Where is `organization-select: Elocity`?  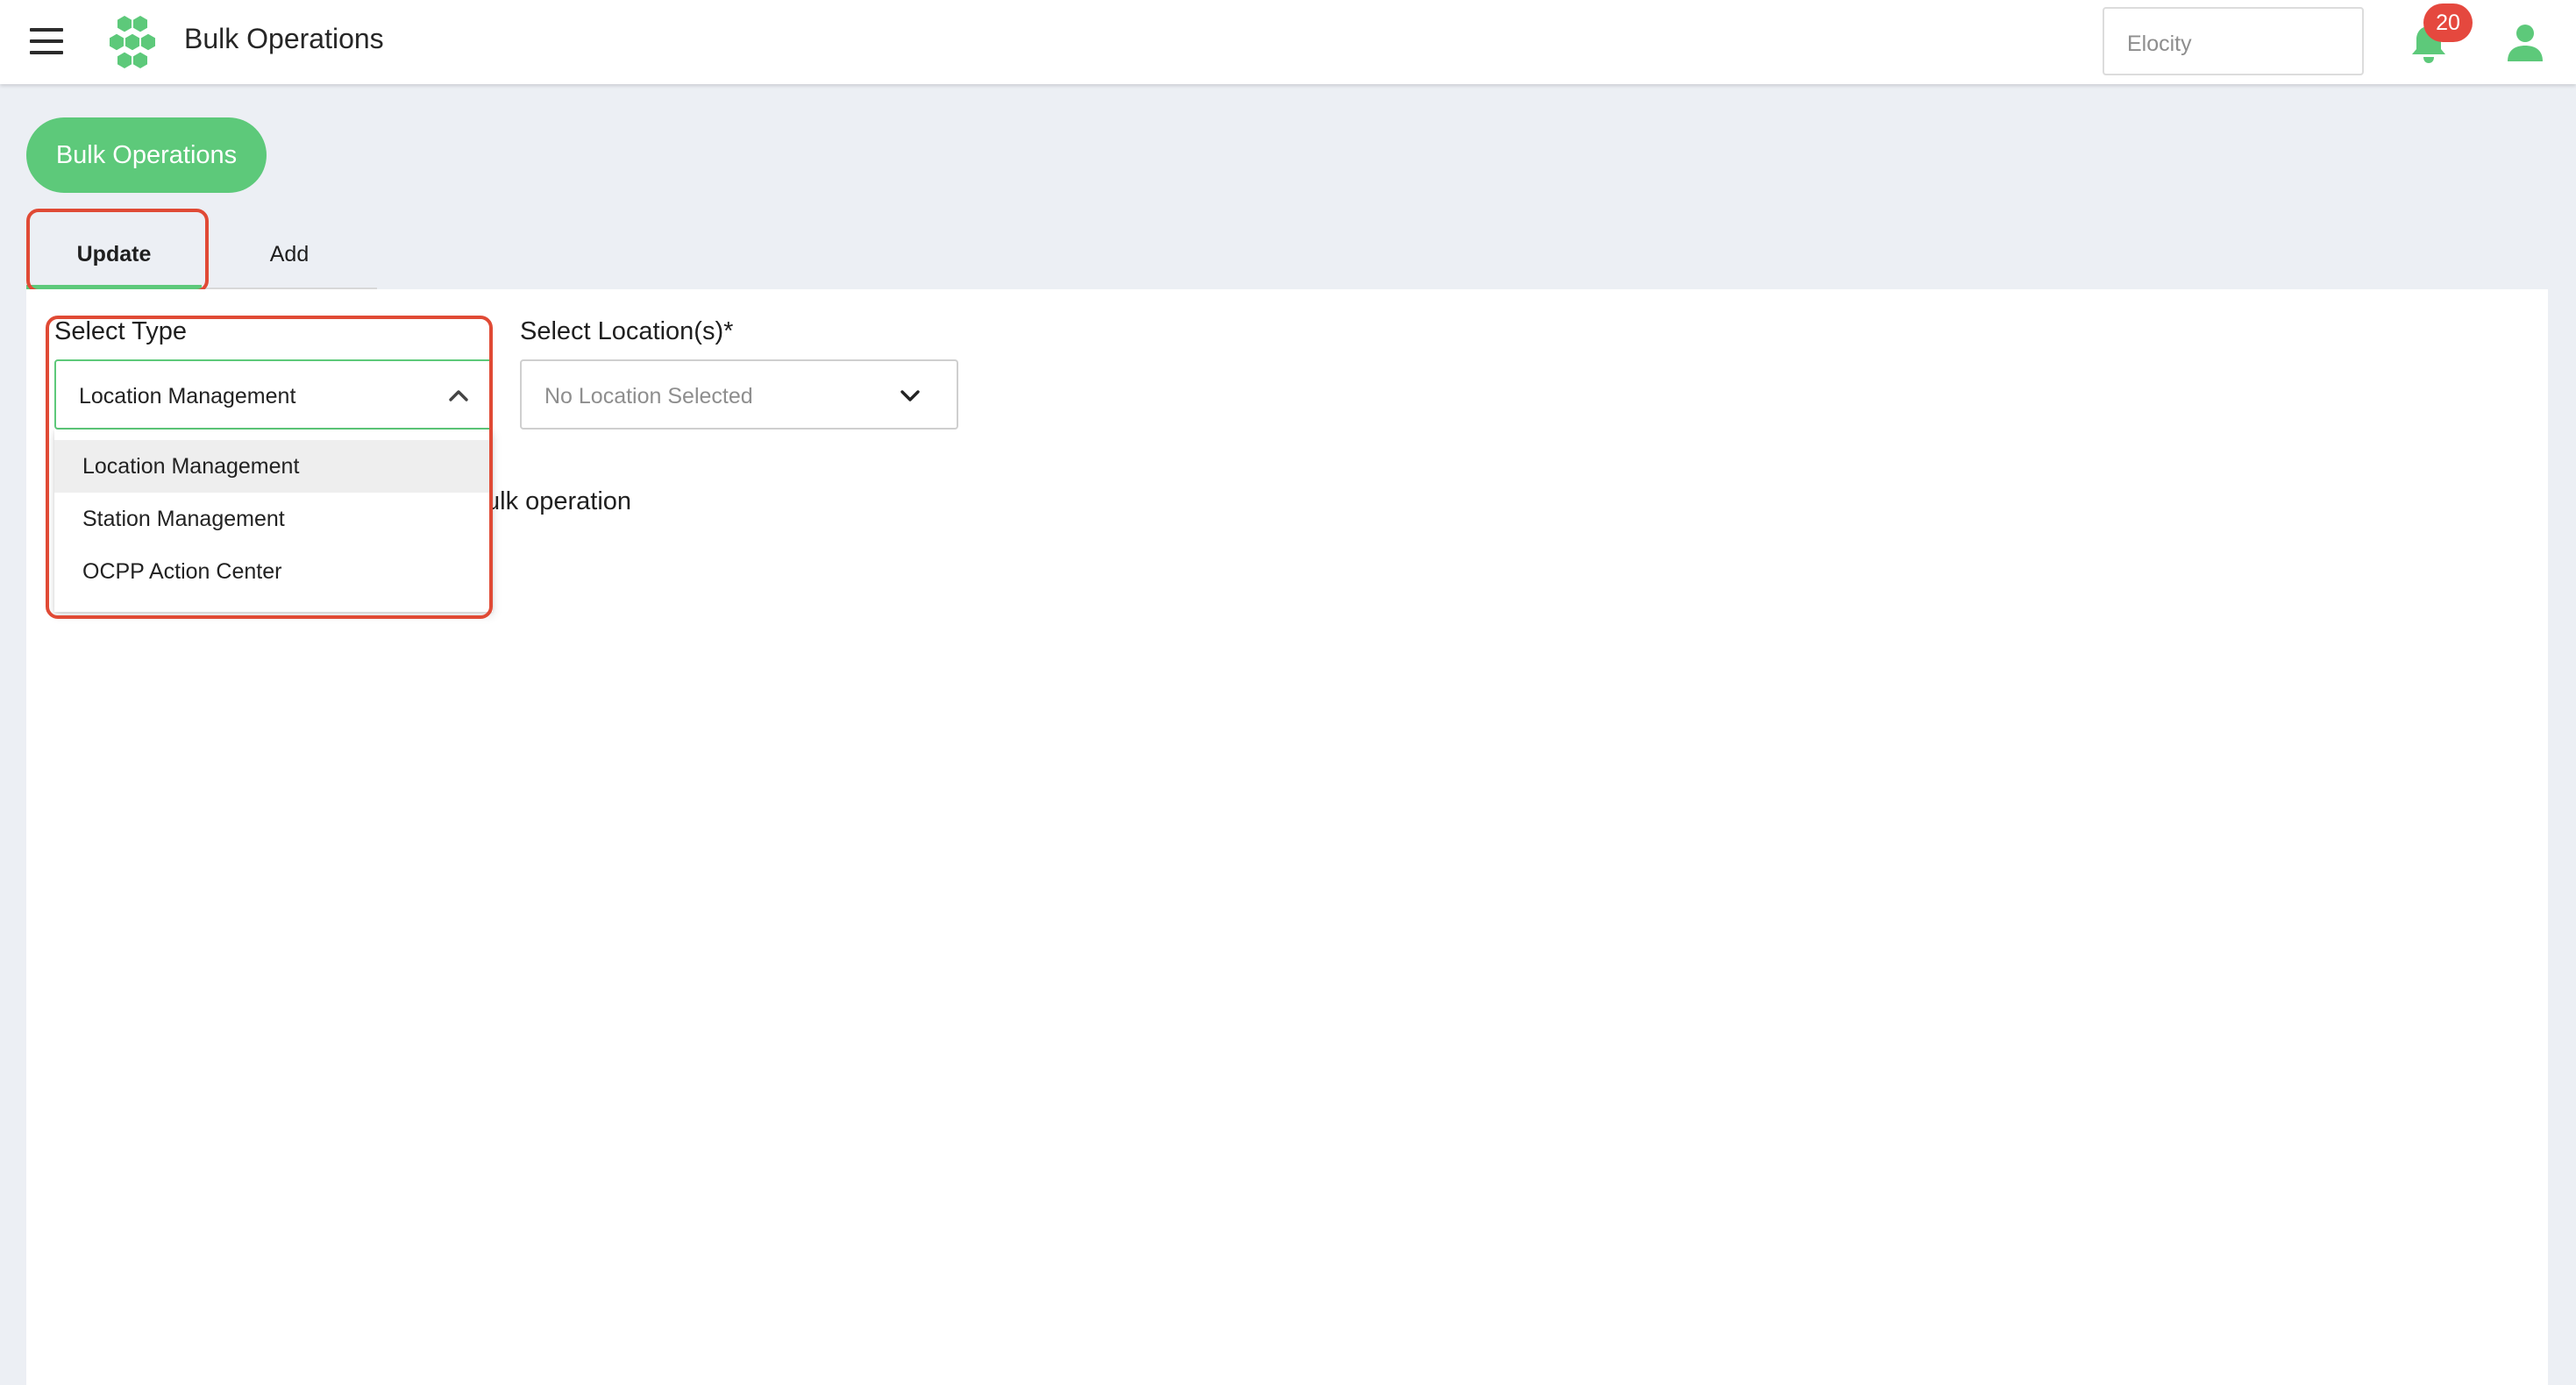
organization-select: Elocity is located at coordinates (2233, 41).